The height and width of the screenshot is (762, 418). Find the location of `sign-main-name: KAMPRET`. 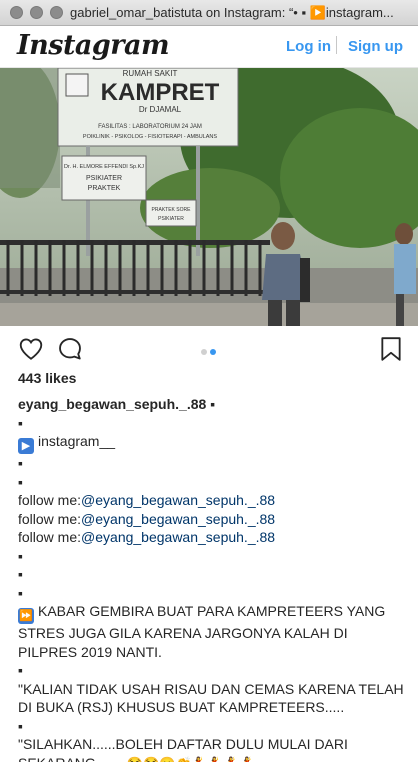

sign-main-name: KAMPRET is located at coordinates (160, 92).